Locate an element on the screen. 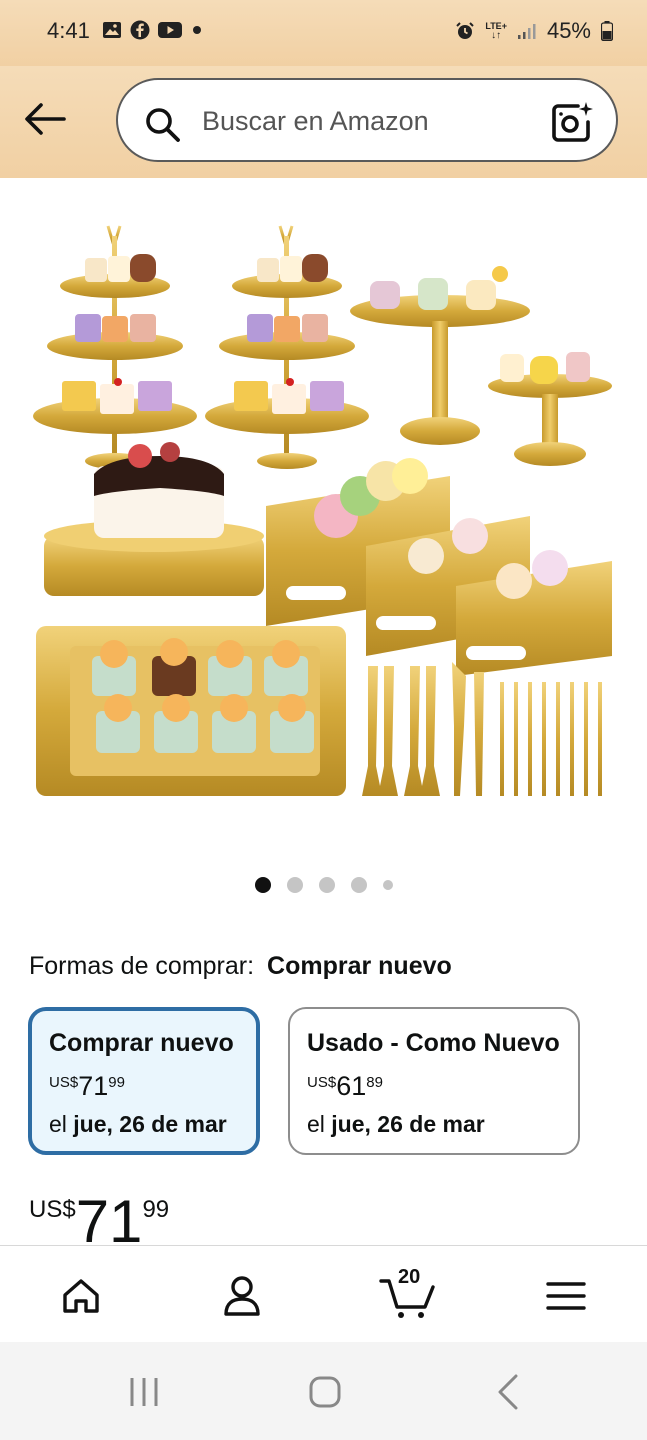  bottom-nav: 20 is located at coordinates (323, 1294).